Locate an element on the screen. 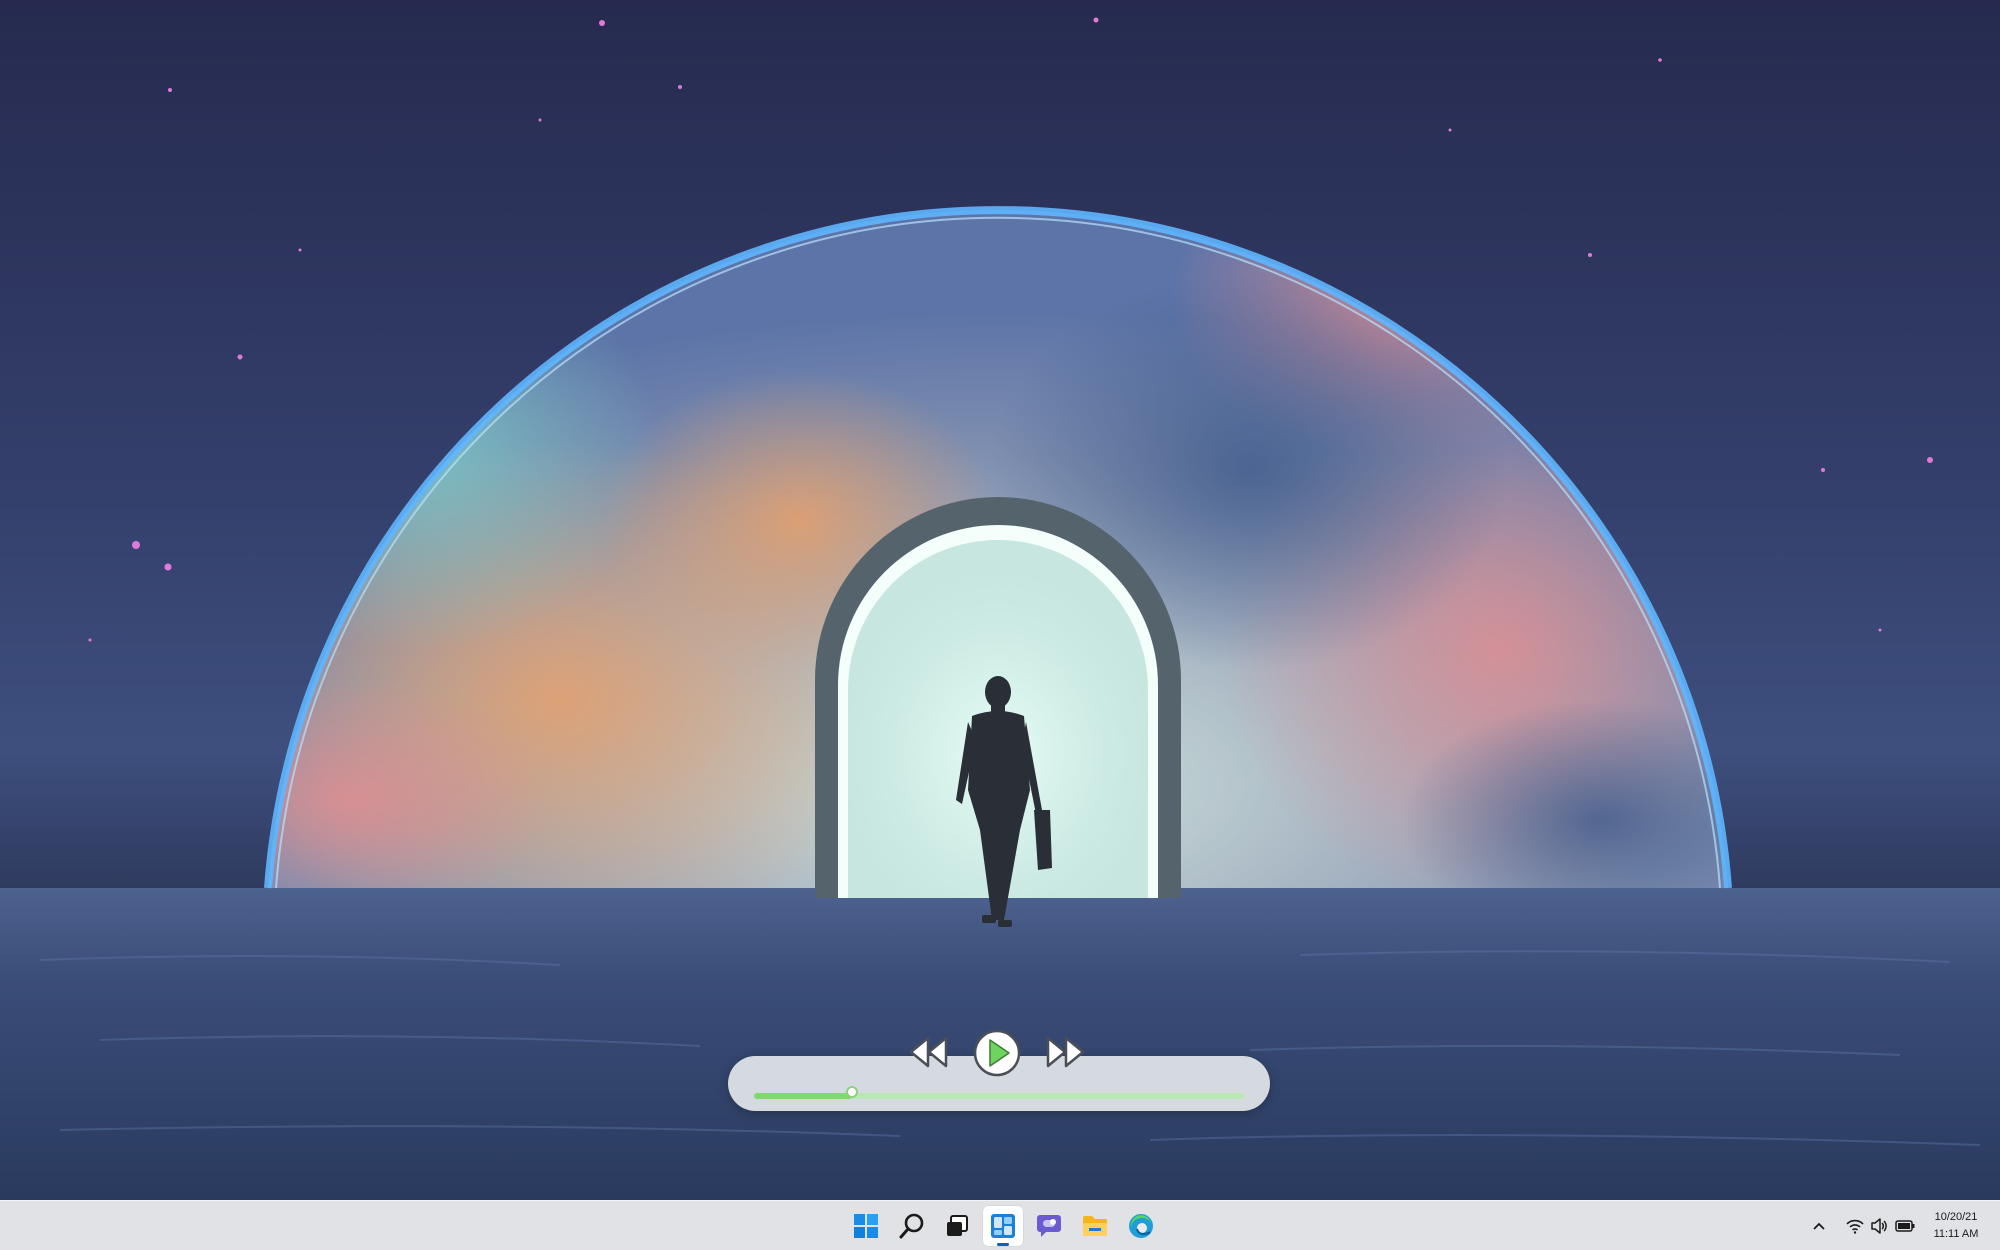  file-explorer-button is located at coordinates (1095, 1226).